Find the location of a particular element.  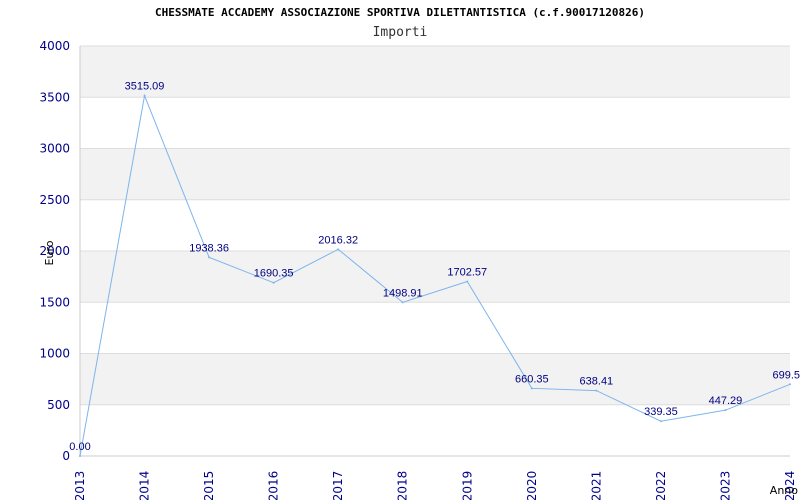

y-tick-label: 3000 is located at coordinates (54, 149).